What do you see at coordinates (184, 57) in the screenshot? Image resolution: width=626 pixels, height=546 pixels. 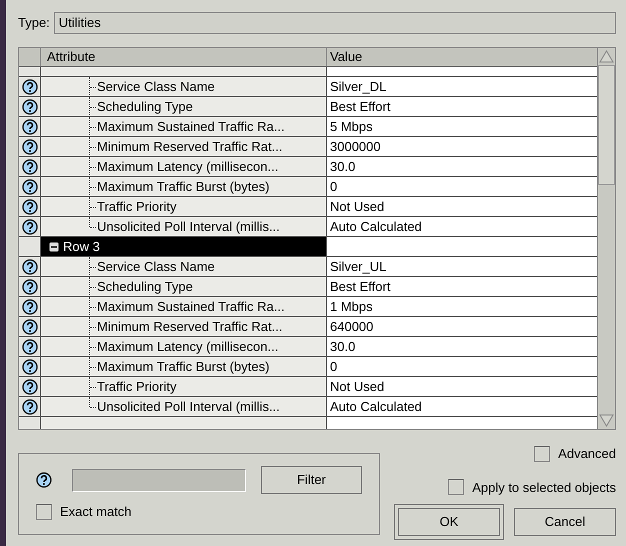 I see `column-header: Attribute` at bounding box center [184, 57].